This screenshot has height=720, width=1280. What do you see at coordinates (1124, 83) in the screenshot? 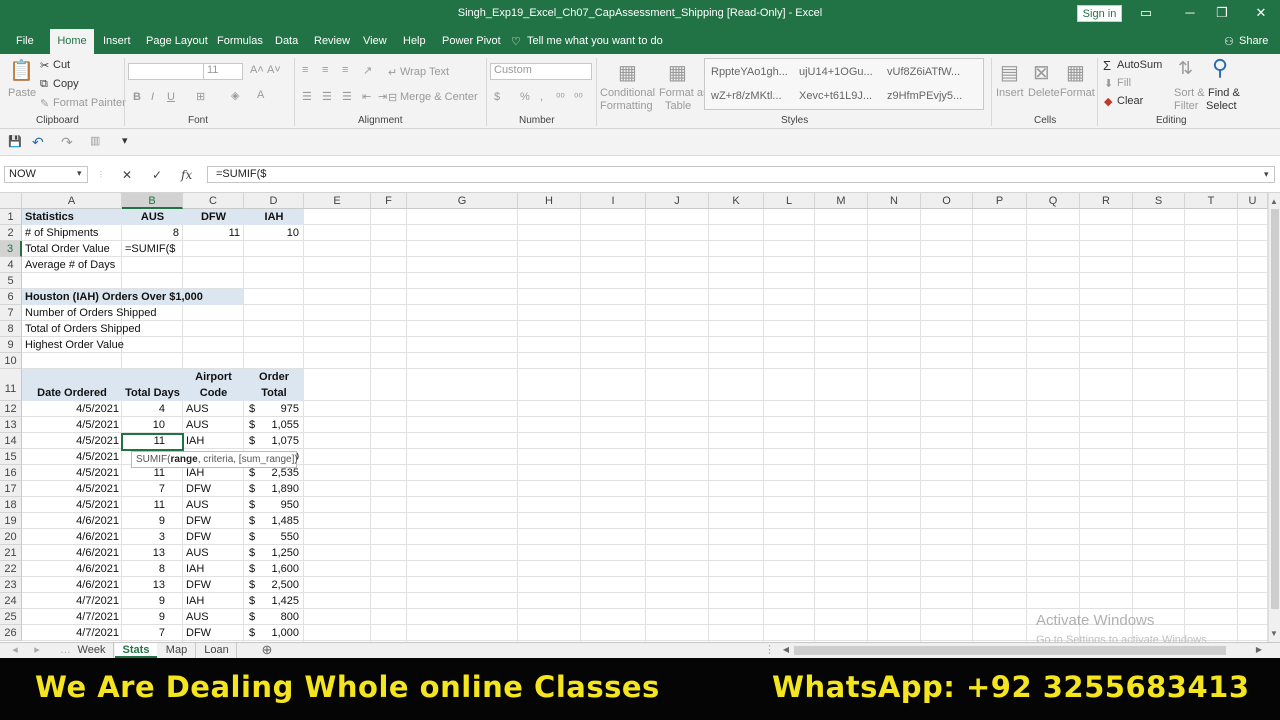
I see `fill-button: Fill` at bounding box center [1124, 83].